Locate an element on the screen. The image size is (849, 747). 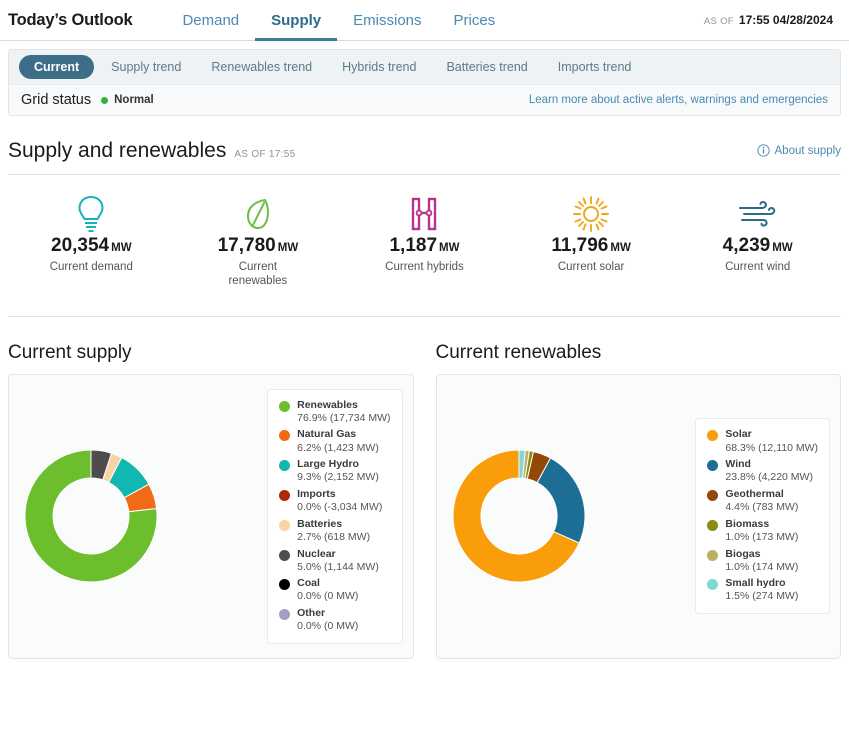
legend-text: Large Hydro 9.3% (2,152 MW) is located at coordinates (338, 471).